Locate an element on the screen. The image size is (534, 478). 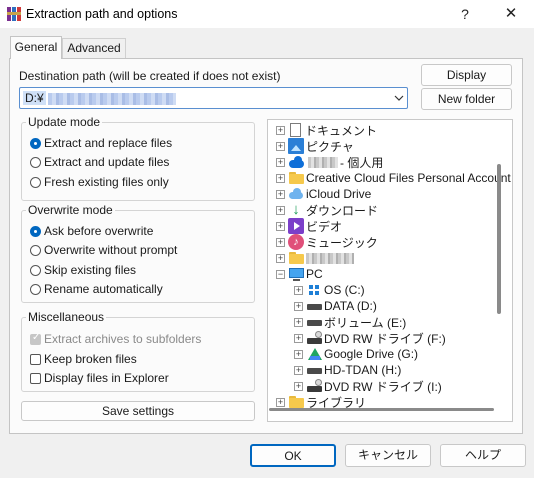
radio-extract-replace: Extract and replace files is located at coordinates (101, 143).